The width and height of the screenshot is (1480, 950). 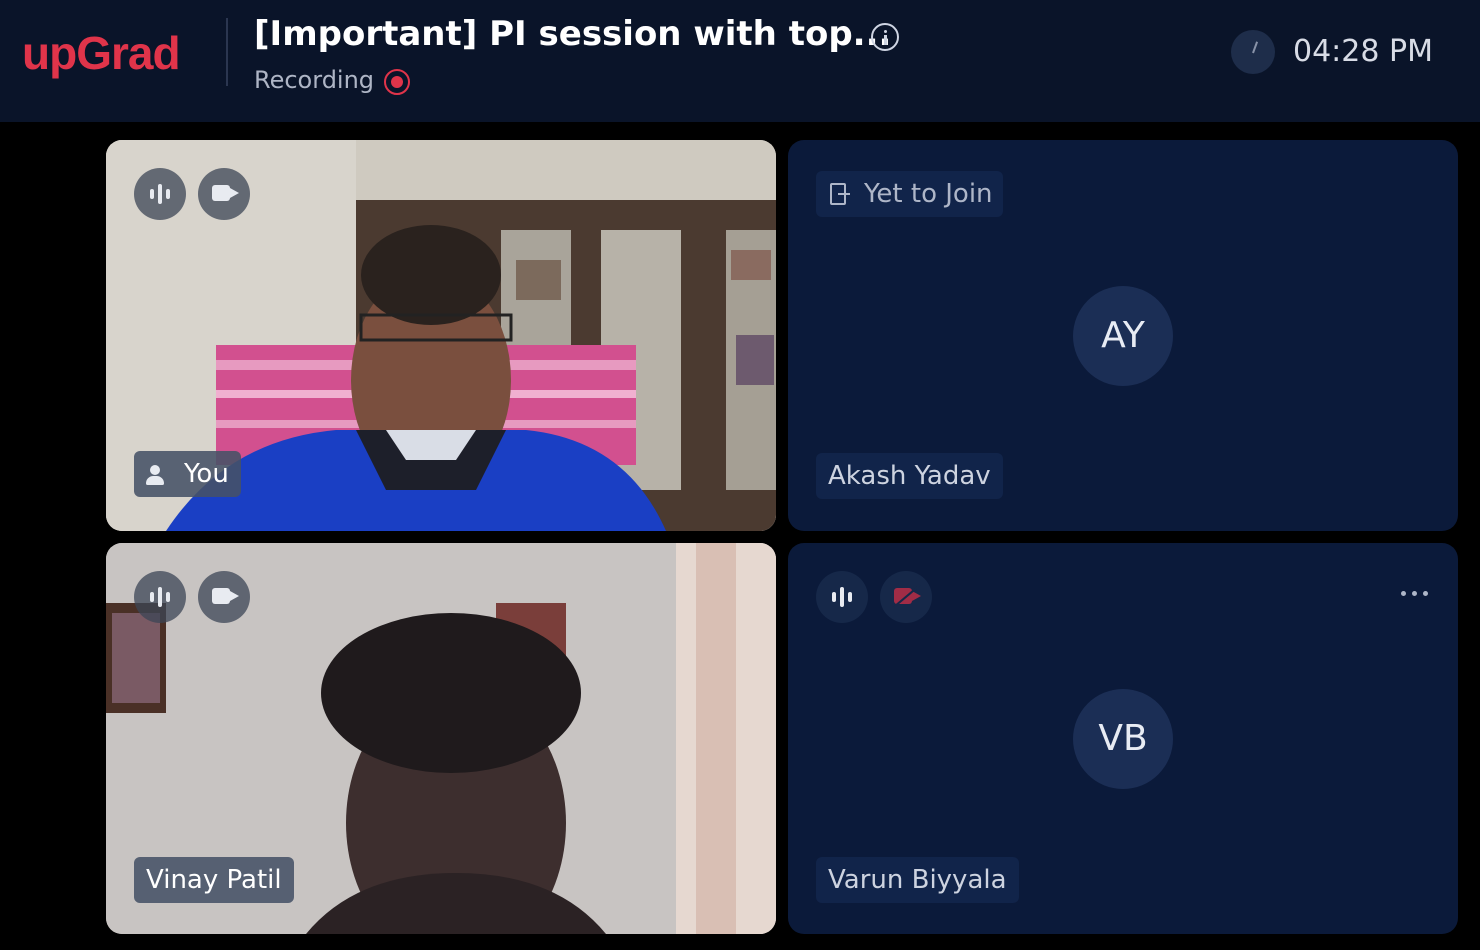 What do you see at coordinates (903, 596) in the screenshot?
I see `camera-off-icon` at bounding box center [903, 596].